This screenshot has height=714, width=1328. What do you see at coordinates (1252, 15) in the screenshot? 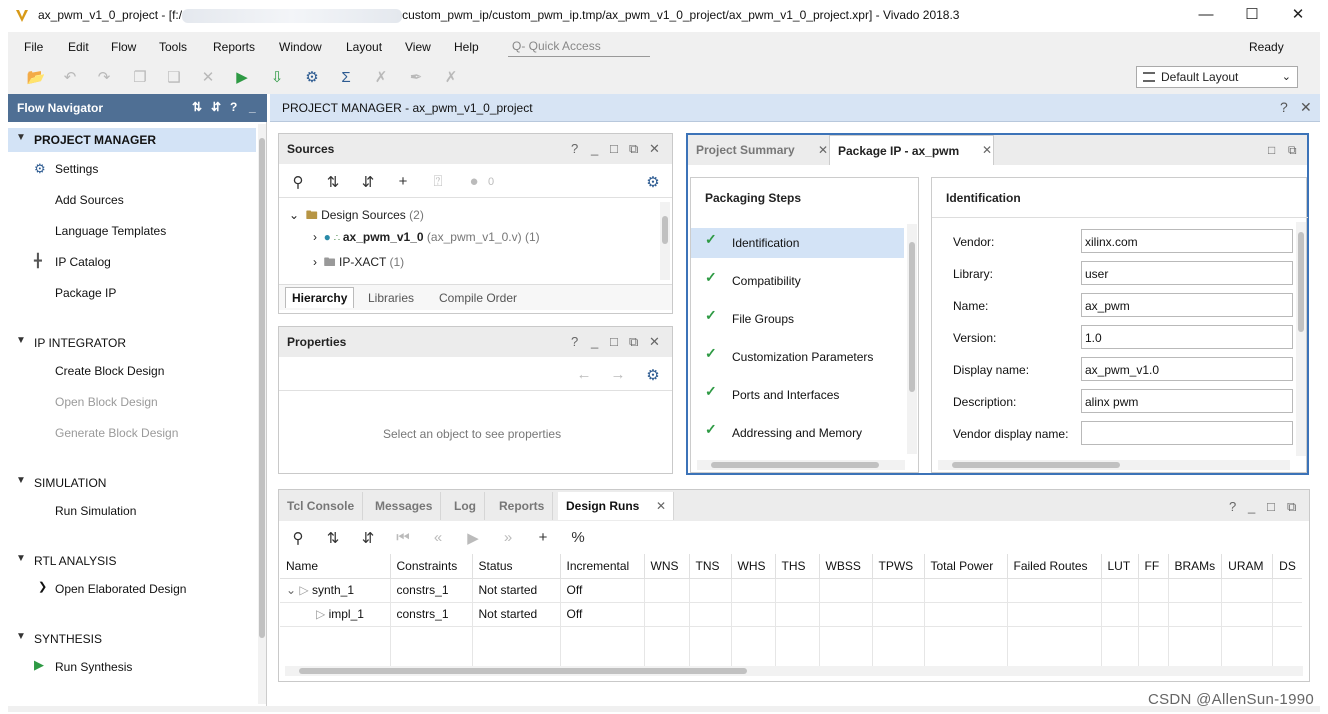
I see `maximize-button: ☐` at bounding box center [1252, 15].